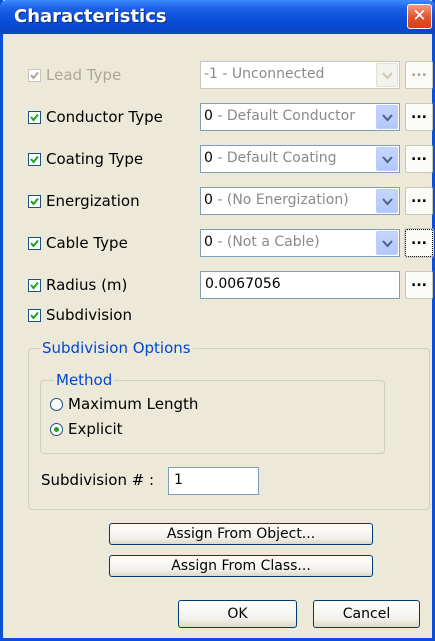  Describe the element at coordinates (280, 200) in the screenshot. I see `energization-value-text: - (No Energization)` at that location.